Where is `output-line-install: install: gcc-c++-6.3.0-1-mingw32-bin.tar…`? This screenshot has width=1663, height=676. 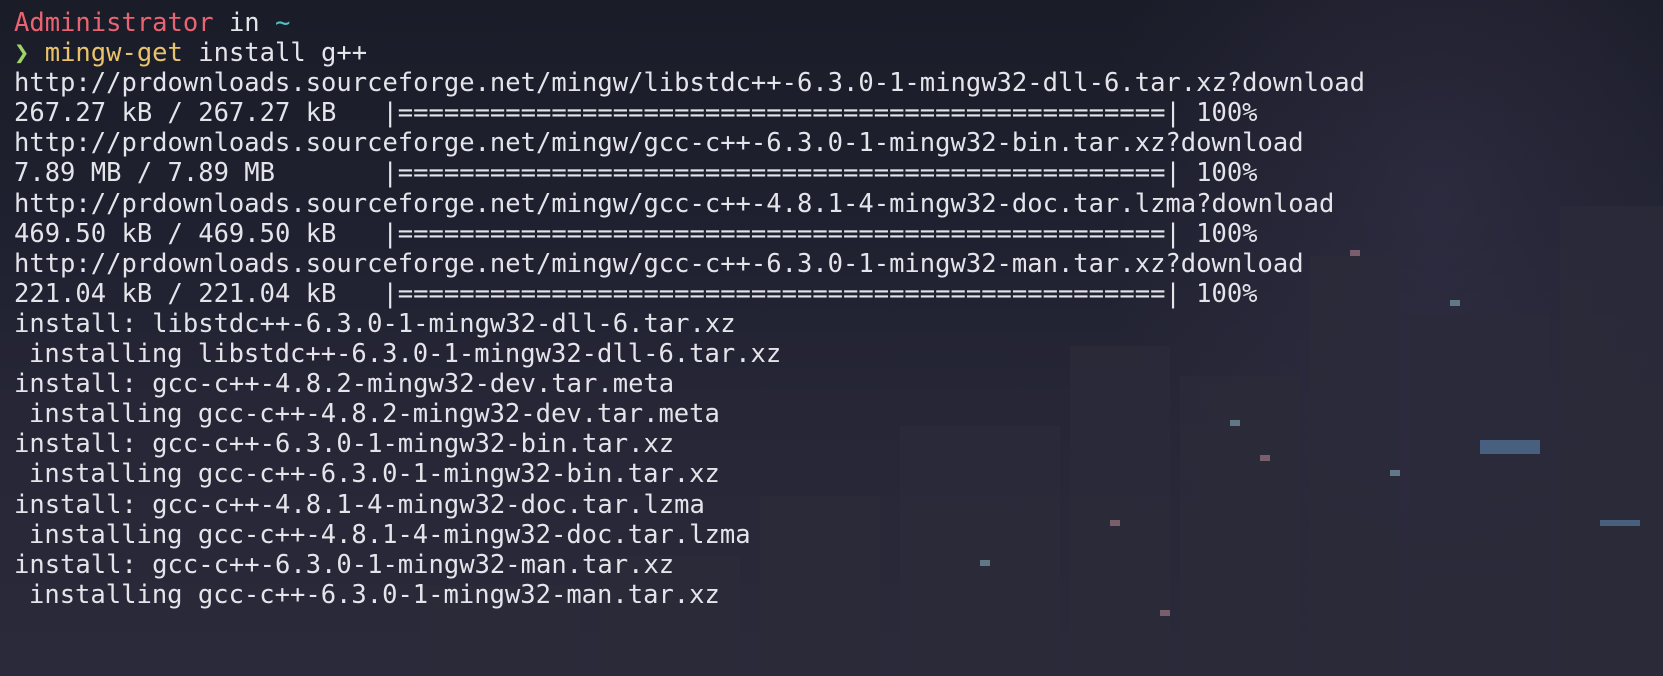 output-line-install: install: gcc-c++-6.3.0-1-mingw32-bin.tar… is located at coordinates (344, 444).